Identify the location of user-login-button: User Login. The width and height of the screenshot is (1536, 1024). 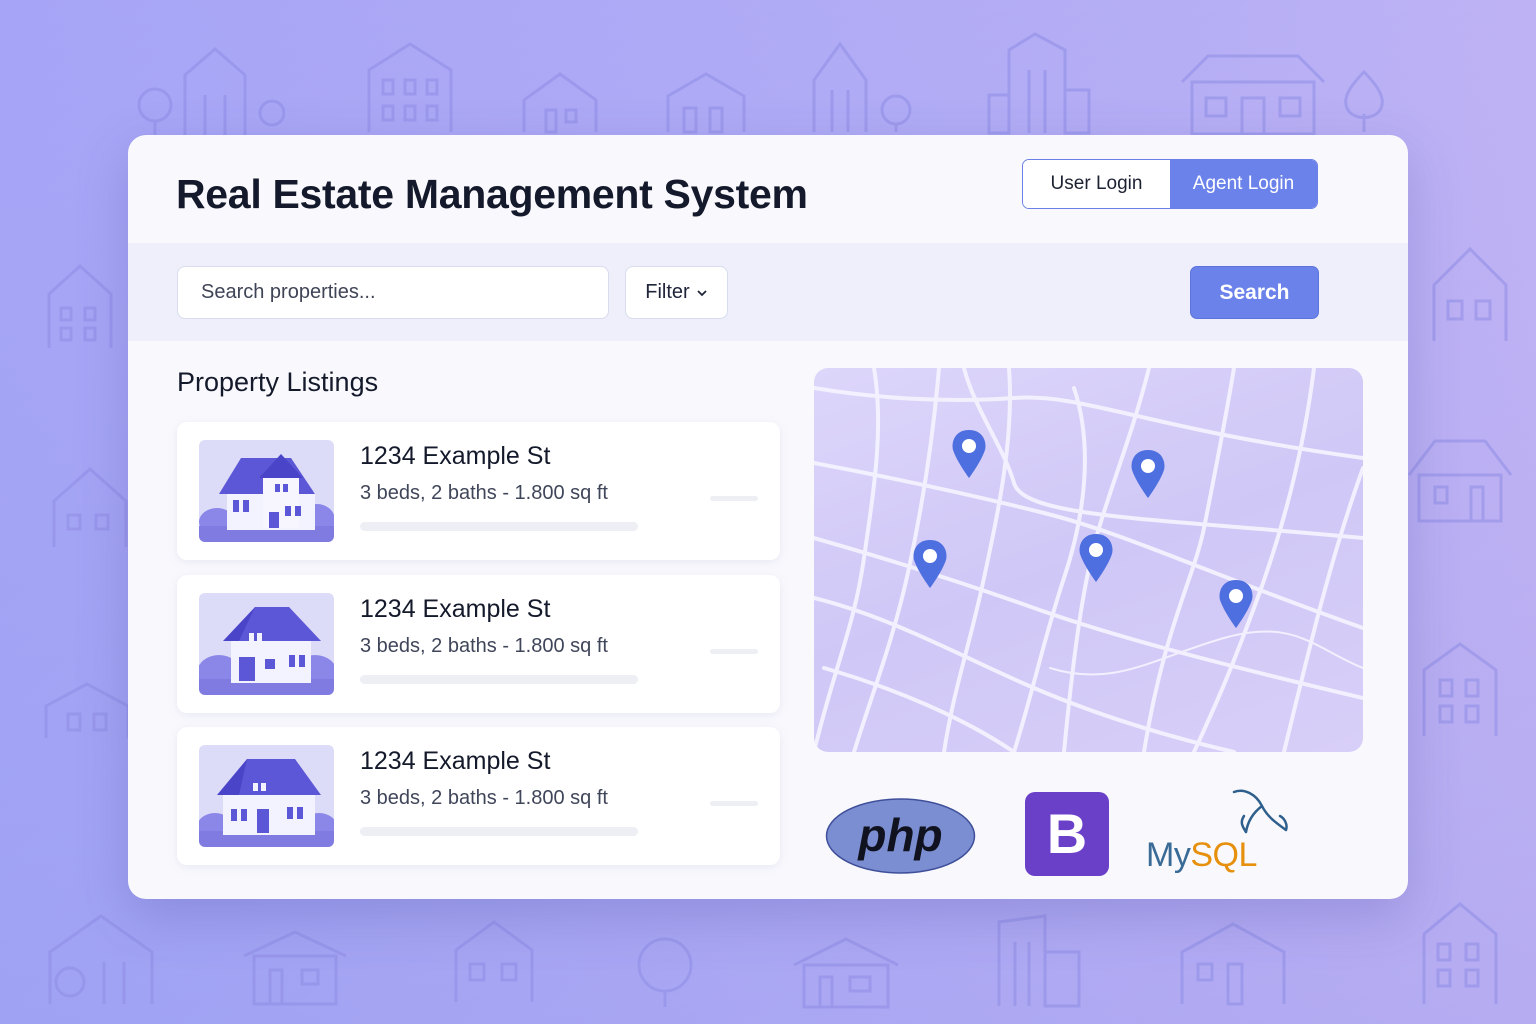
(1096, 184).